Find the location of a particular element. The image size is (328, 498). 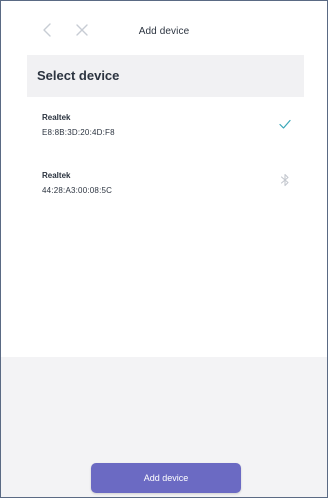

top-bar: Add device is located at coordinates (164, 28).